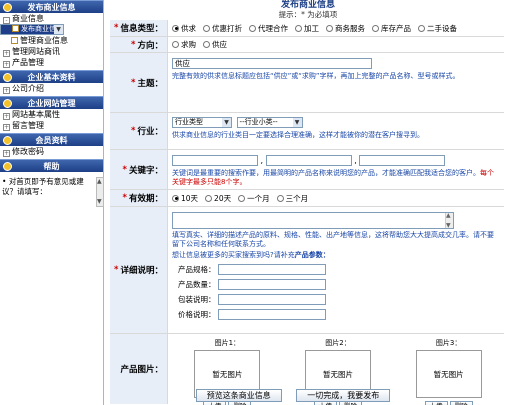 Image resolution: width=506 pixels, height=405 pixels. I want to click on radio-type-processing: 加工, so click(307, 28).